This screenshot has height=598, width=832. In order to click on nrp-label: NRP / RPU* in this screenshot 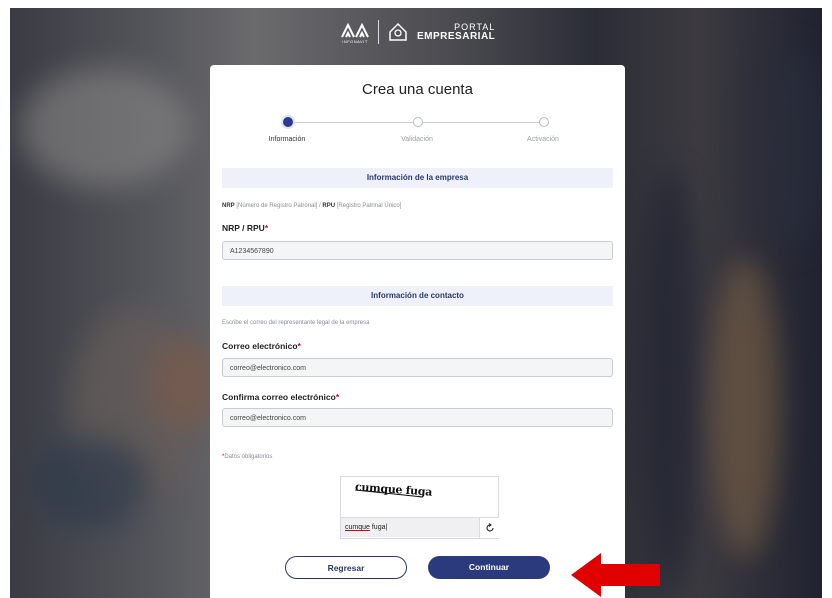, I will do `click(245, 228)`.